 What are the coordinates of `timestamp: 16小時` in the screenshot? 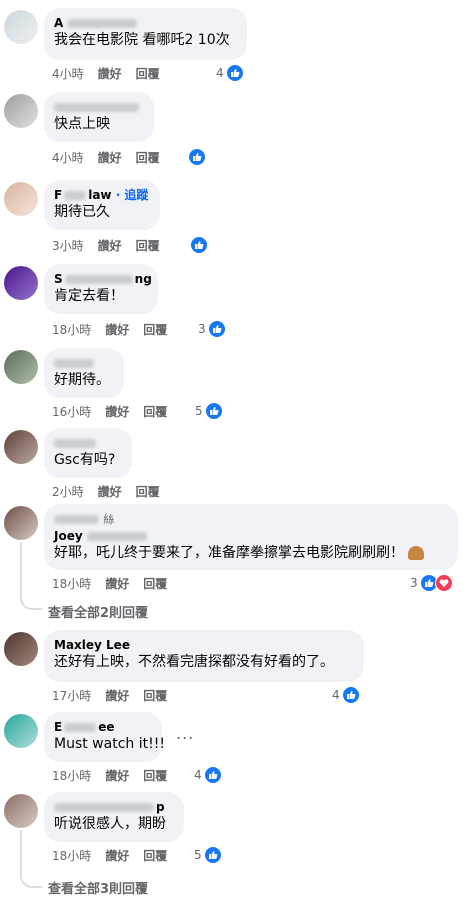 It's located at (71, 412).